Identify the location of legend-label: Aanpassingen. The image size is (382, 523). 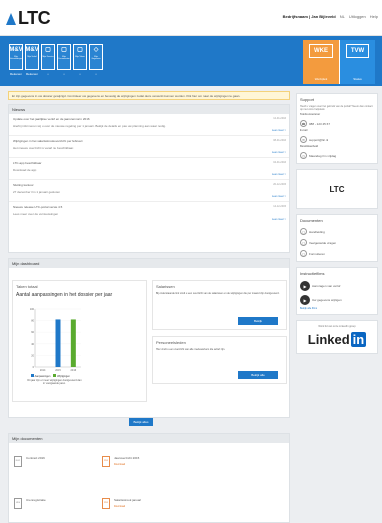
(42, 376).